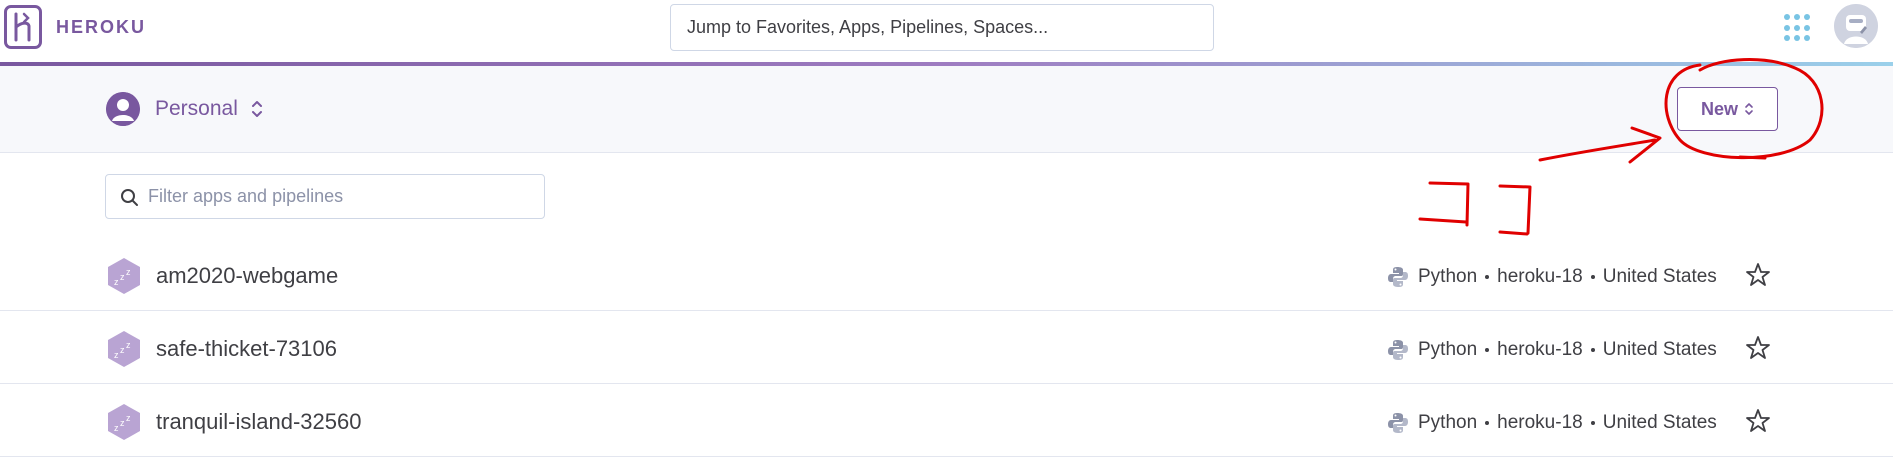 The height and width of the screenshot is (474, 1893). I want to click on heroku-logo-icon, so click(23, 27).